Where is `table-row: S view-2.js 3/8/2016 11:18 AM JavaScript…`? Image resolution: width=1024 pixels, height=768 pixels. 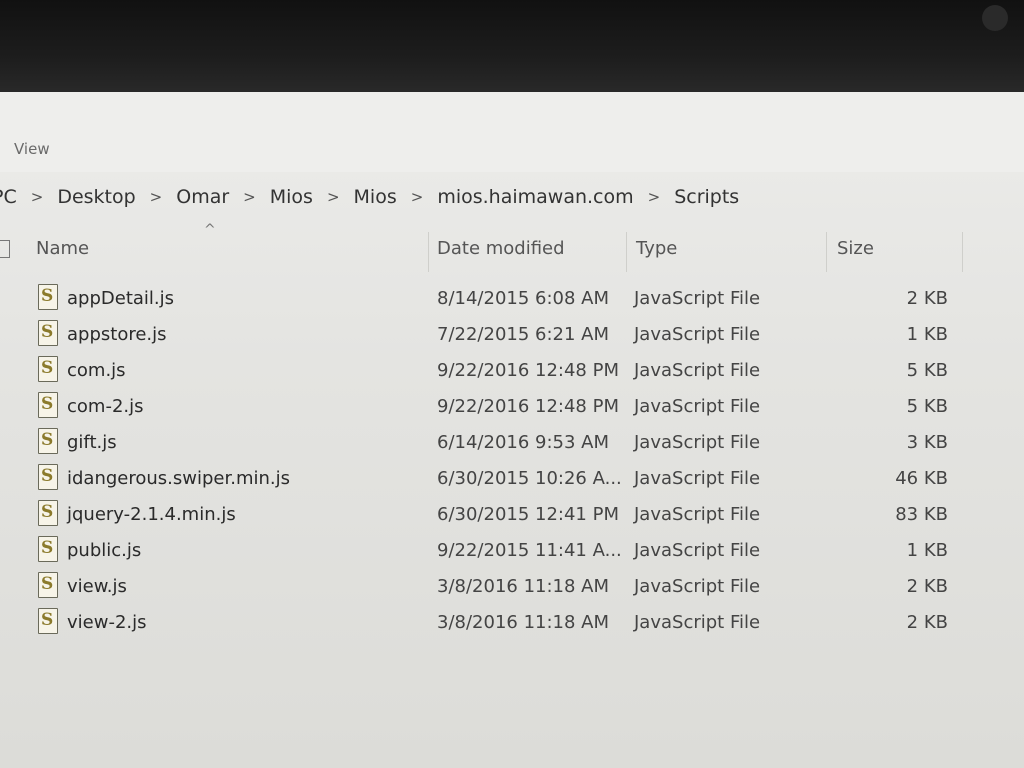 table-row: S view-2.js 3/8/2016 11:18 AM JavaScript… is located at coordinates (512, 624).